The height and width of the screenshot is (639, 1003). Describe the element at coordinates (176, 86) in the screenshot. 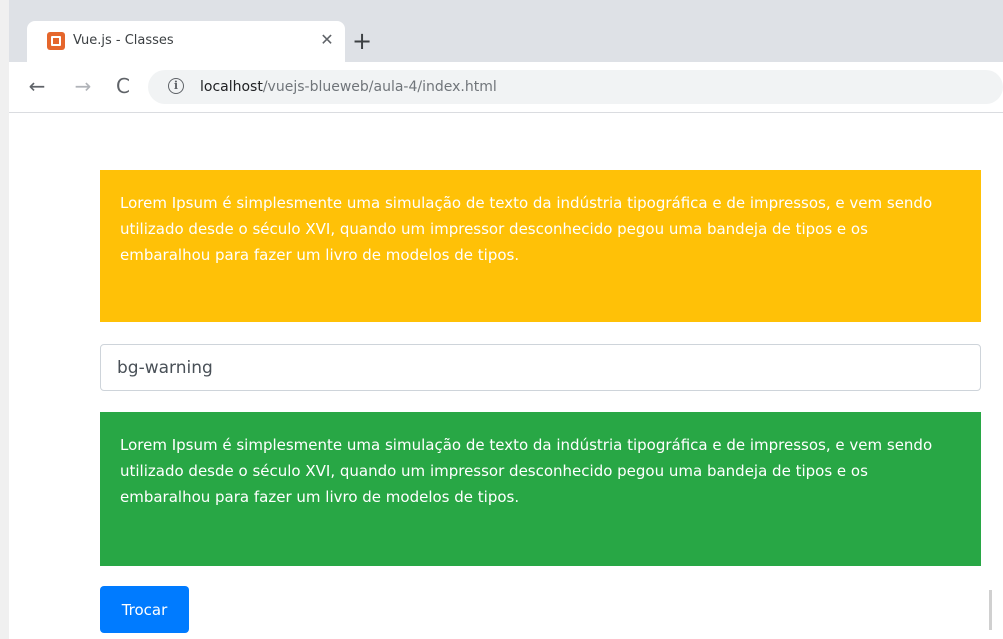

I see `info-icon: i` at that location.